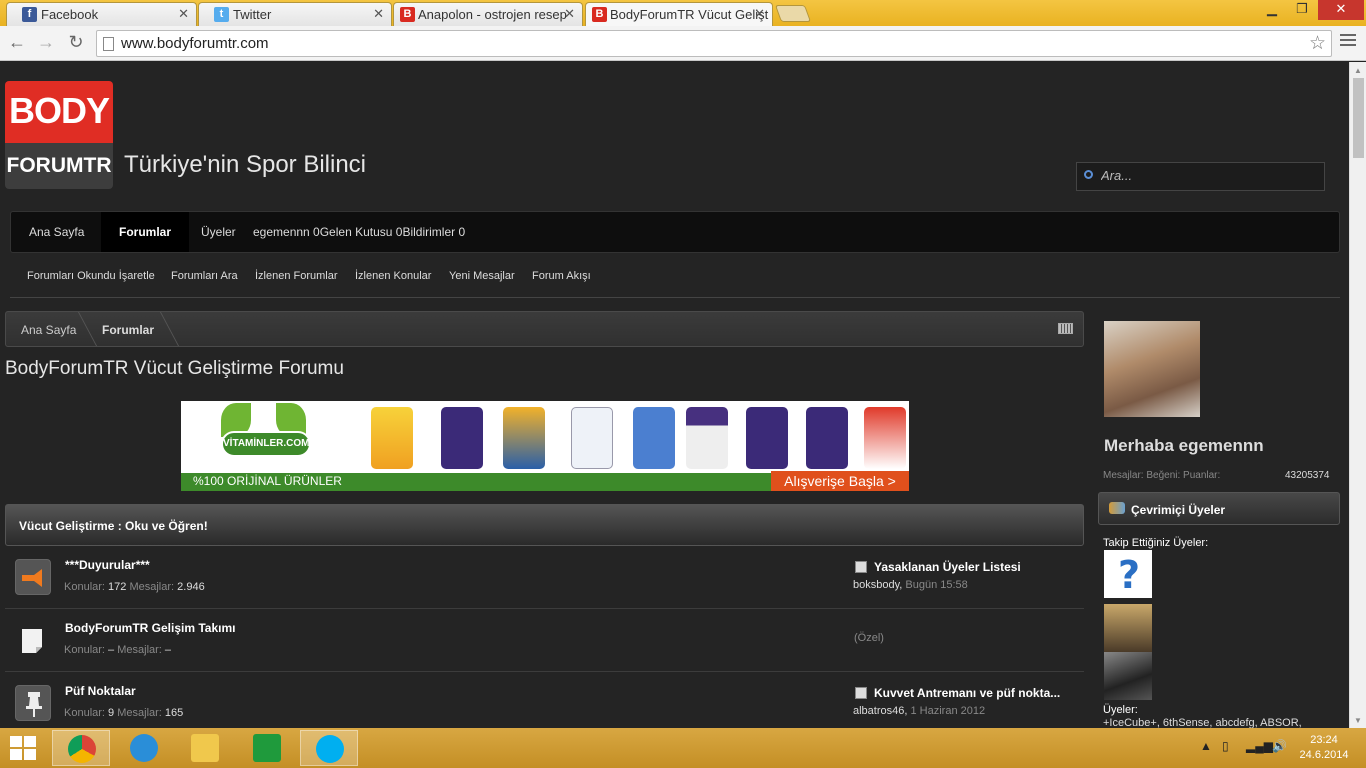  Describe the element at coordinates (84, 587) in the screenshot. I see `topics-label: Konular:` at that location.